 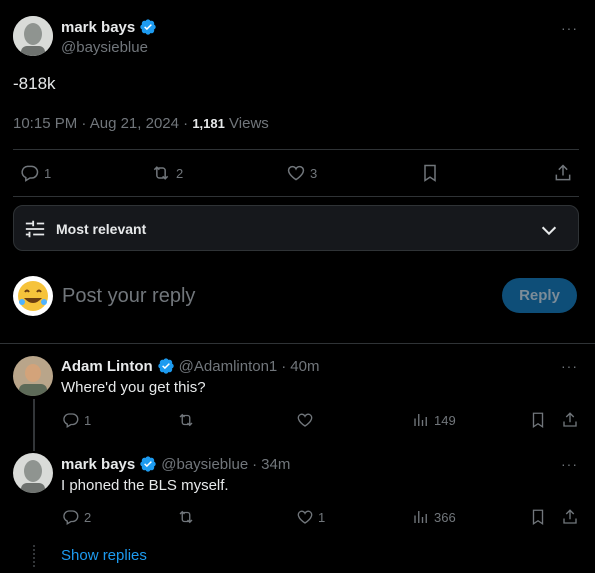 I want to click on sort-label: Most relevant, so click(x=101, y=229).